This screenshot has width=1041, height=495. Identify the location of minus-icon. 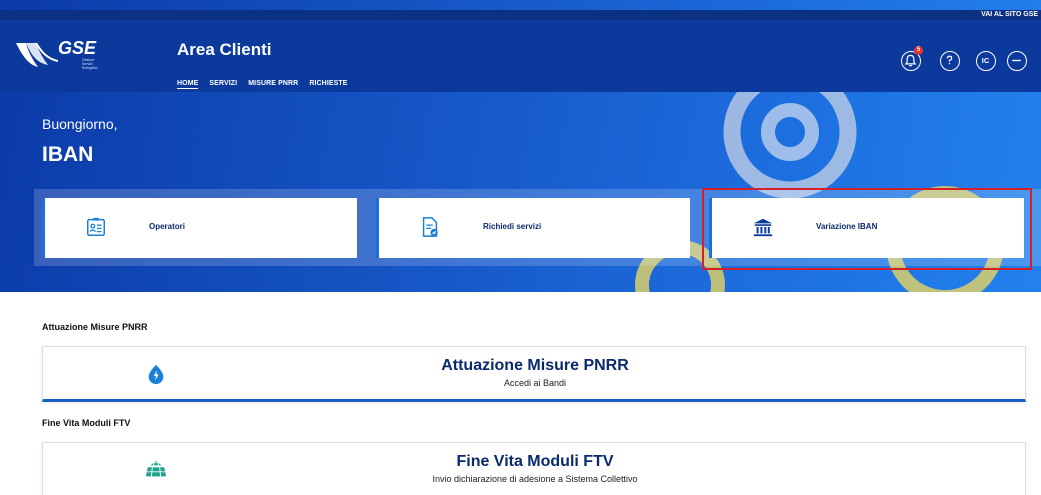
(1016, 60).